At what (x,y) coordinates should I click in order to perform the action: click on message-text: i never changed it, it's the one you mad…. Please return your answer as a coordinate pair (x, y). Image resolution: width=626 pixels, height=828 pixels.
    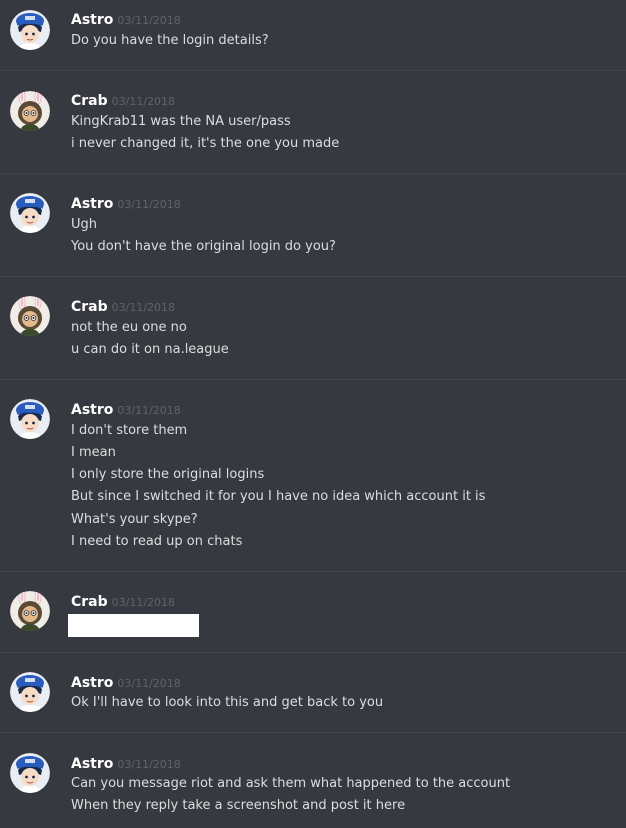
    Looking at the image, I should click on (205, 143).